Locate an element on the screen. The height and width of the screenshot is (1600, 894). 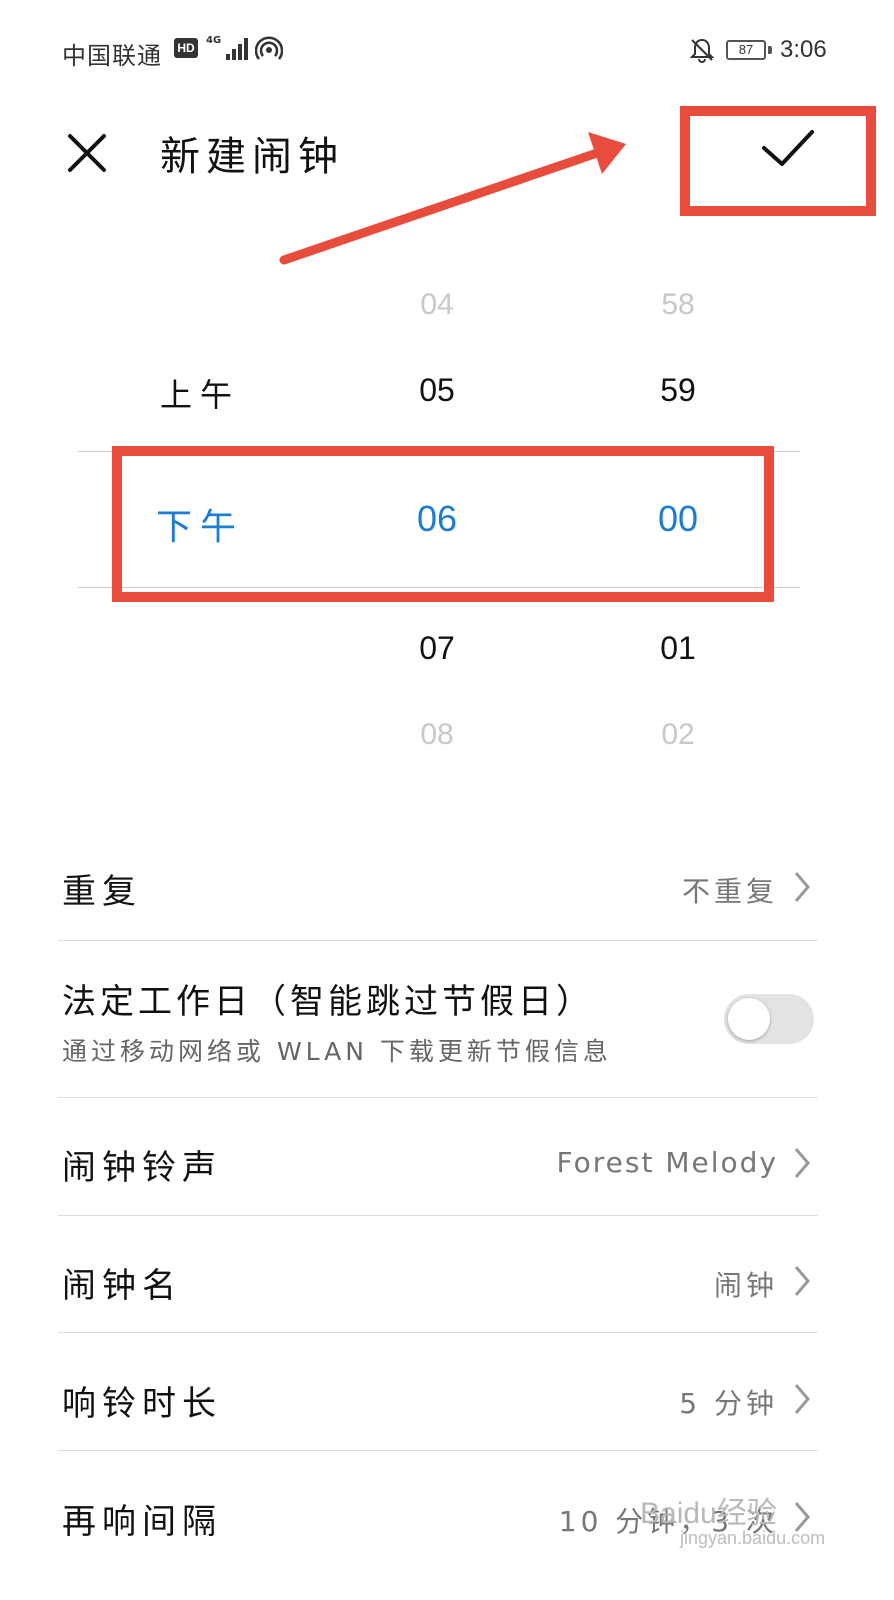
setting-ringtone-label: 闹钟铃声 is located at coordinates (142, 1168).